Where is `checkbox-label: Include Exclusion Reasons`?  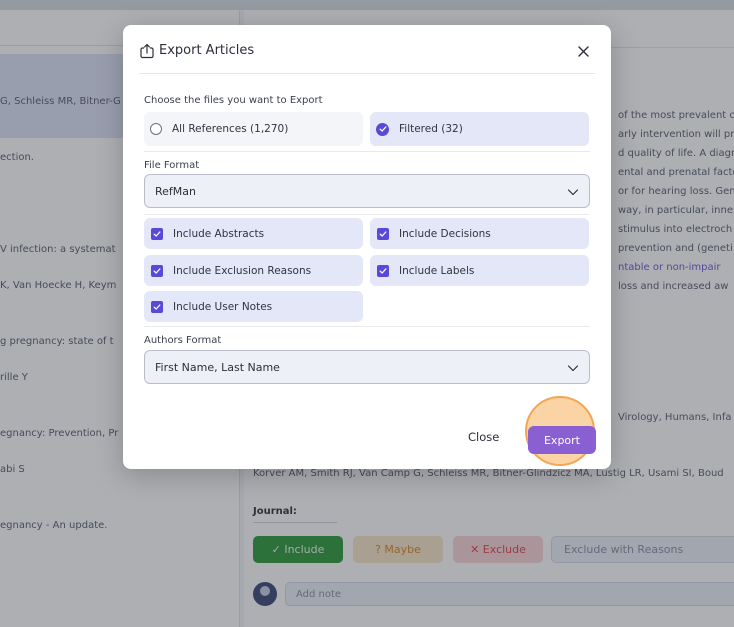 checkbox-label: Include Exclusion Reasons is located at coordinates (242, 270).